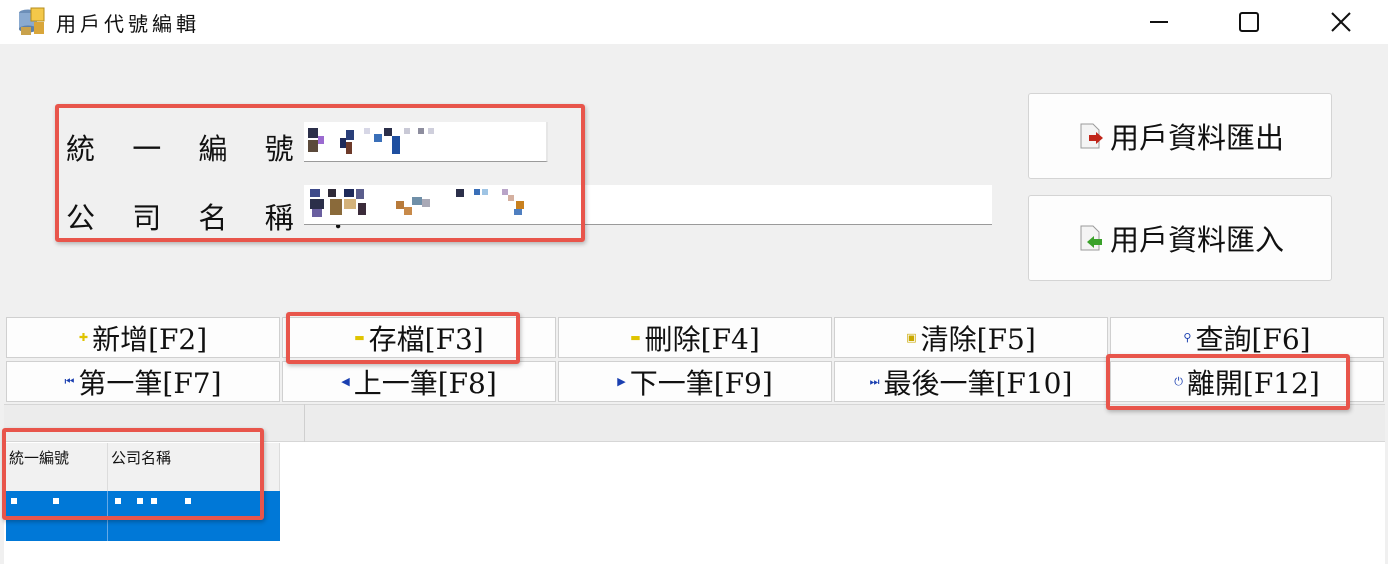 The width and height of the screenshot is (1388, 564). I want to click on prev-label: 上一筆[F8], so click(425, 383).